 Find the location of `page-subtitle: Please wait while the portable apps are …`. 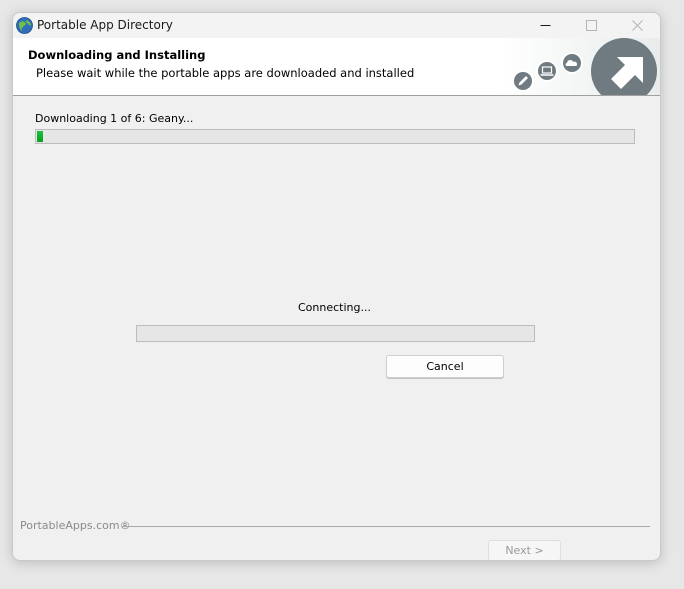

page-subtitle: Please wait while the portable apps are … is located at coordinates (225, 73).